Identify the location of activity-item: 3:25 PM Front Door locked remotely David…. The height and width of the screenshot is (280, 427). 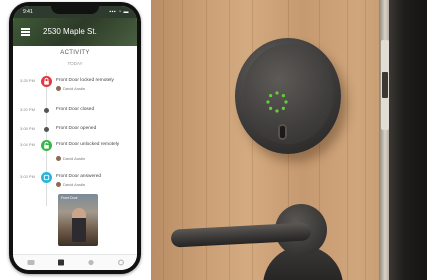
(75, 87).